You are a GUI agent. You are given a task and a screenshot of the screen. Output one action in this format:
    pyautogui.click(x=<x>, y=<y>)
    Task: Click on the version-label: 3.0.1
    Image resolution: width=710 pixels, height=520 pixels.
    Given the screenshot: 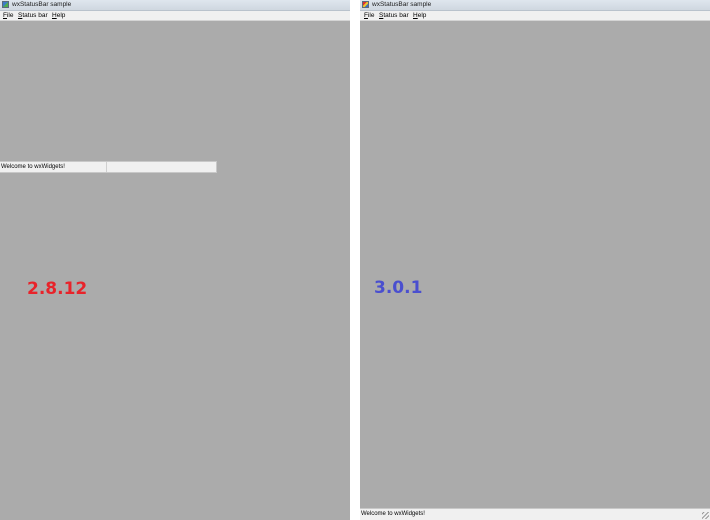 What is the action you would take?
    pyautogui.click(x=398, y=288)
    